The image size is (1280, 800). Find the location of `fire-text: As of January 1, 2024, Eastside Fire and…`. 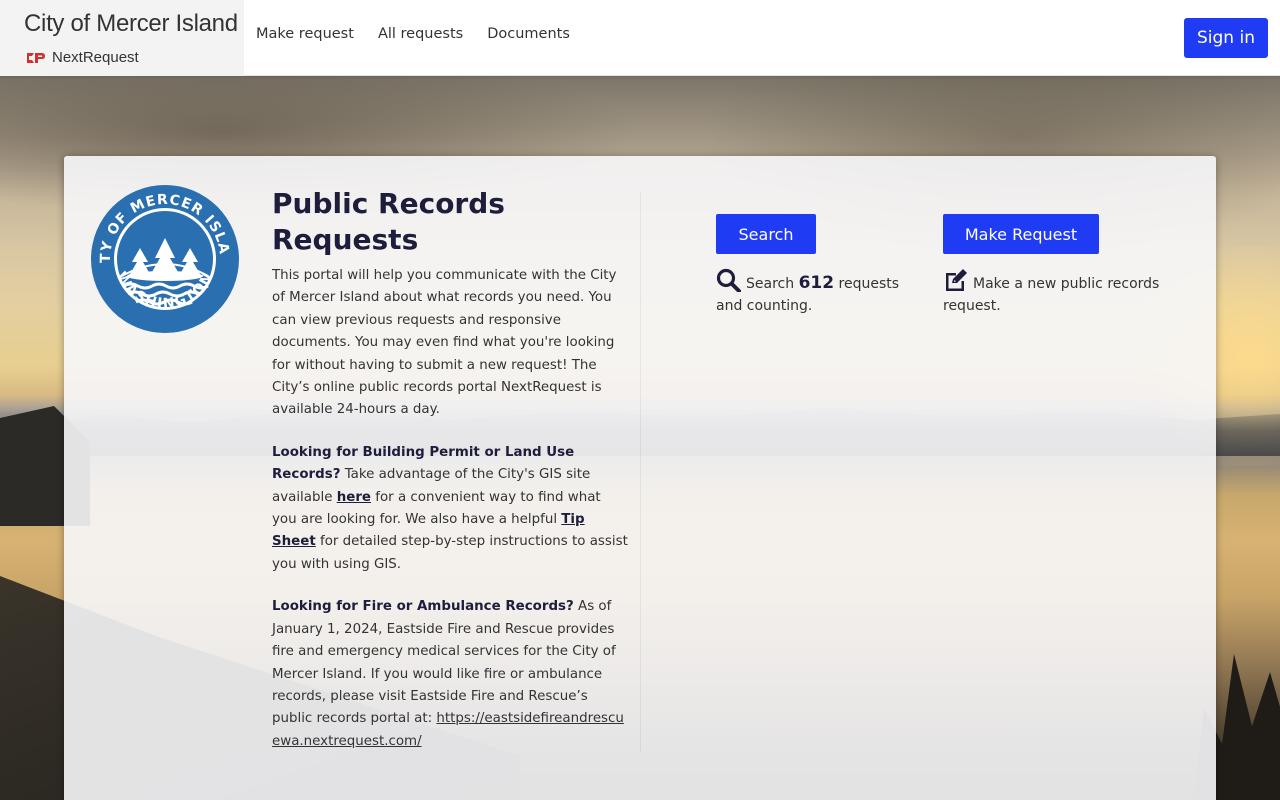

fire-text: As of January 1, 2024, Eastside Fire and… is located at coordinates (444, 663).